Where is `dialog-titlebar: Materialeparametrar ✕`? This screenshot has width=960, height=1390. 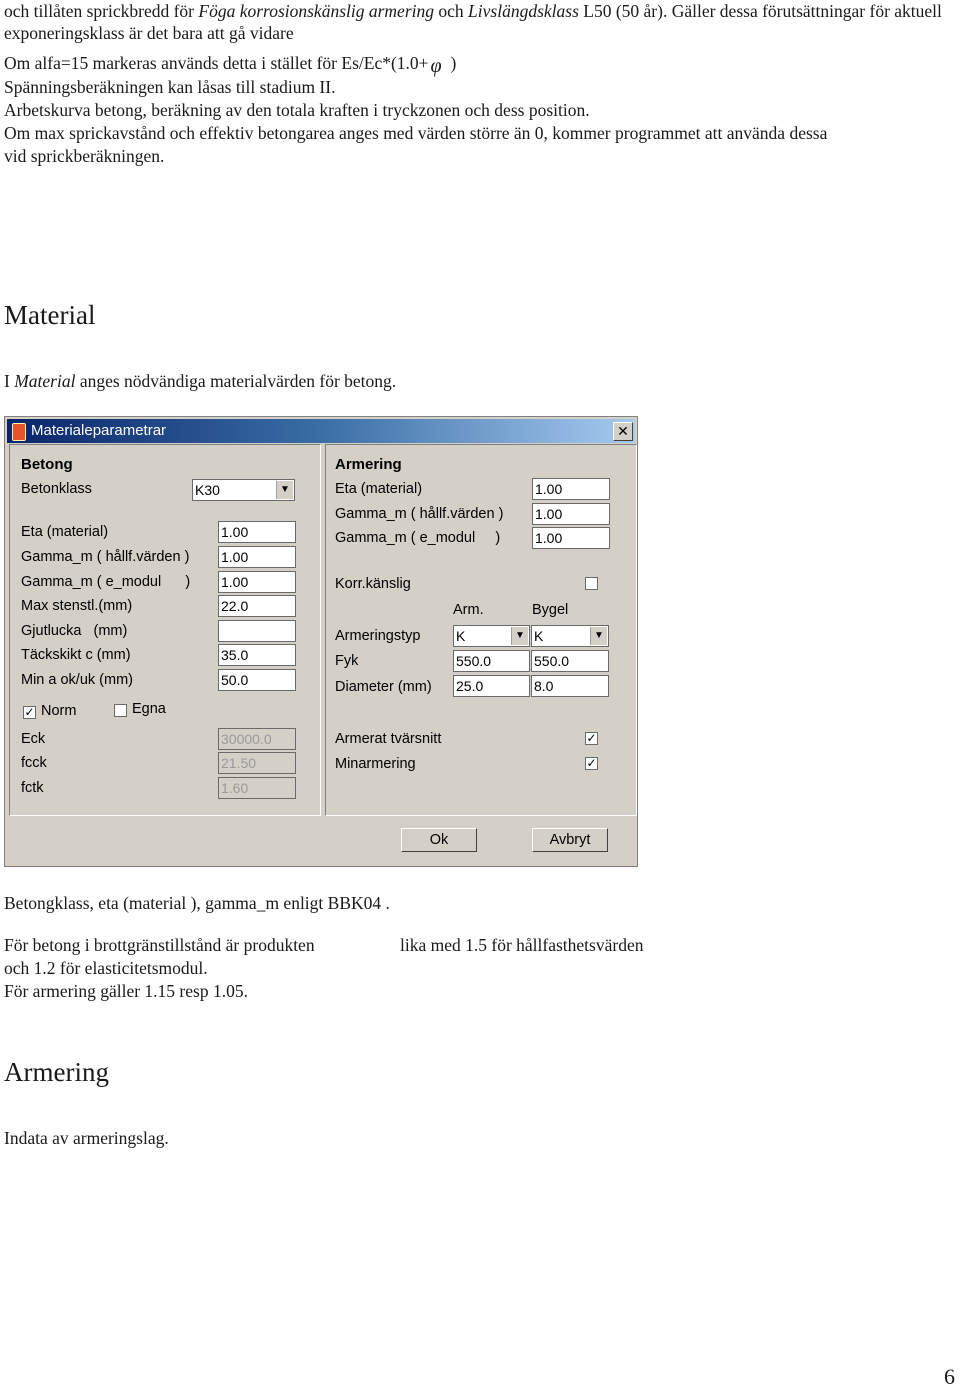
dialog-titlebar: Materialeparametrar ✕ is located at coordinates (321, 431).